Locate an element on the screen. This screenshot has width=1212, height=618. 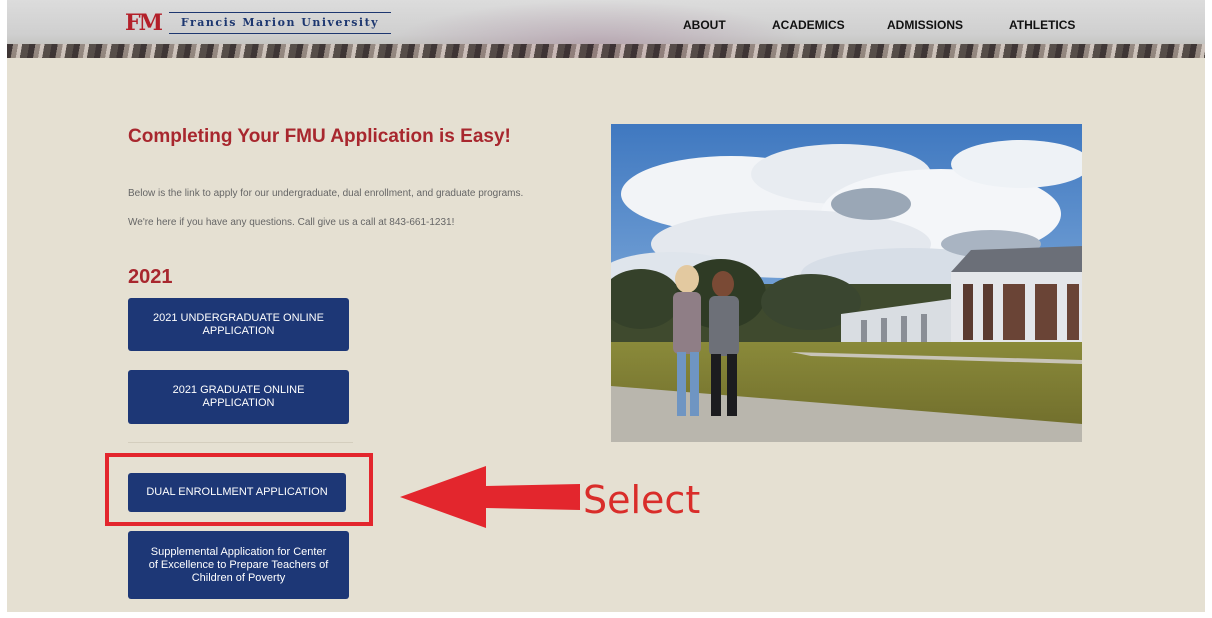
year-heading: 2021 is located at coordinates (150, 277).